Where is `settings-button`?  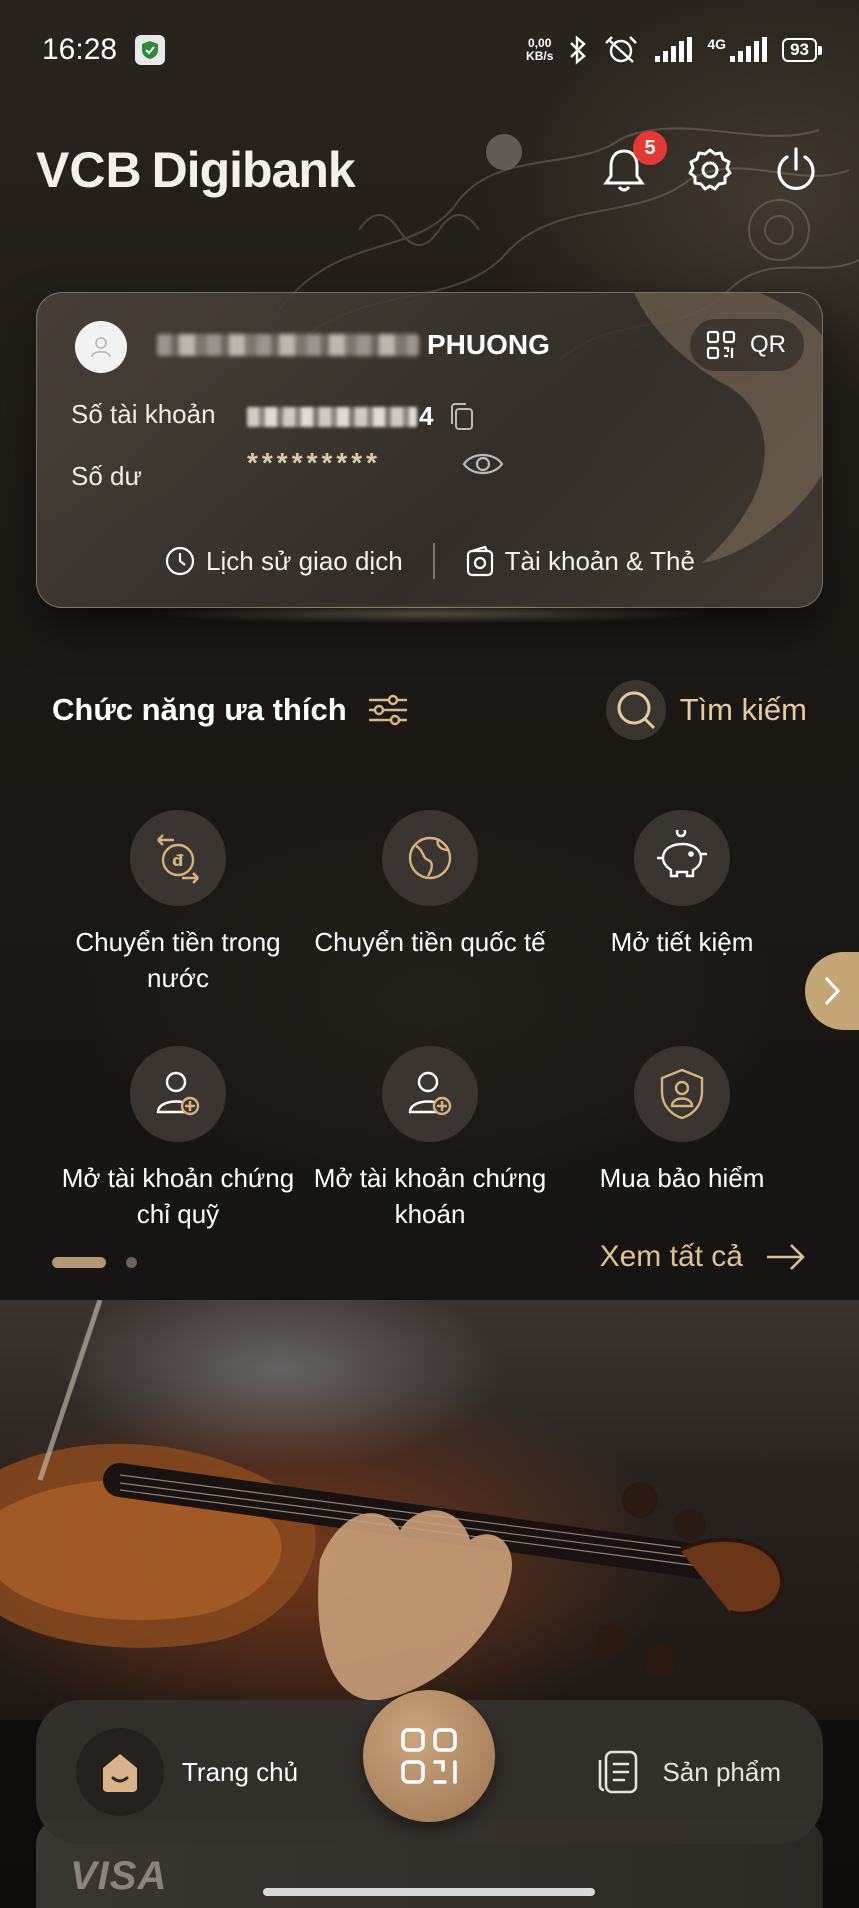
settings-button is located at coordinates (710, 170).